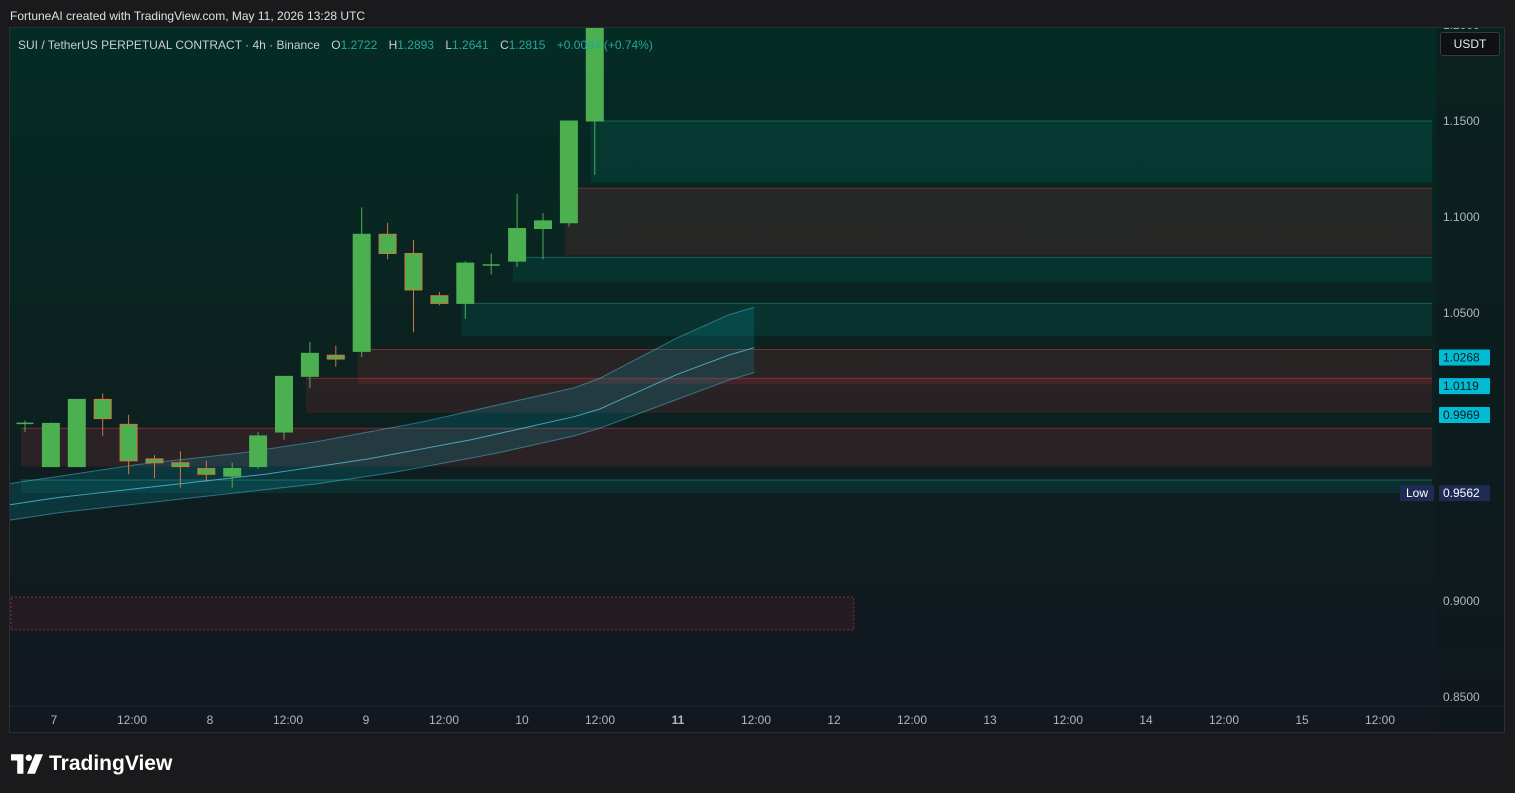 The image size is (1515, 793). What do you see at coordinates (111, 763) in the screenshot?
I see `tradingview-wordmark: TradingView` at bounding box center [111, 763].